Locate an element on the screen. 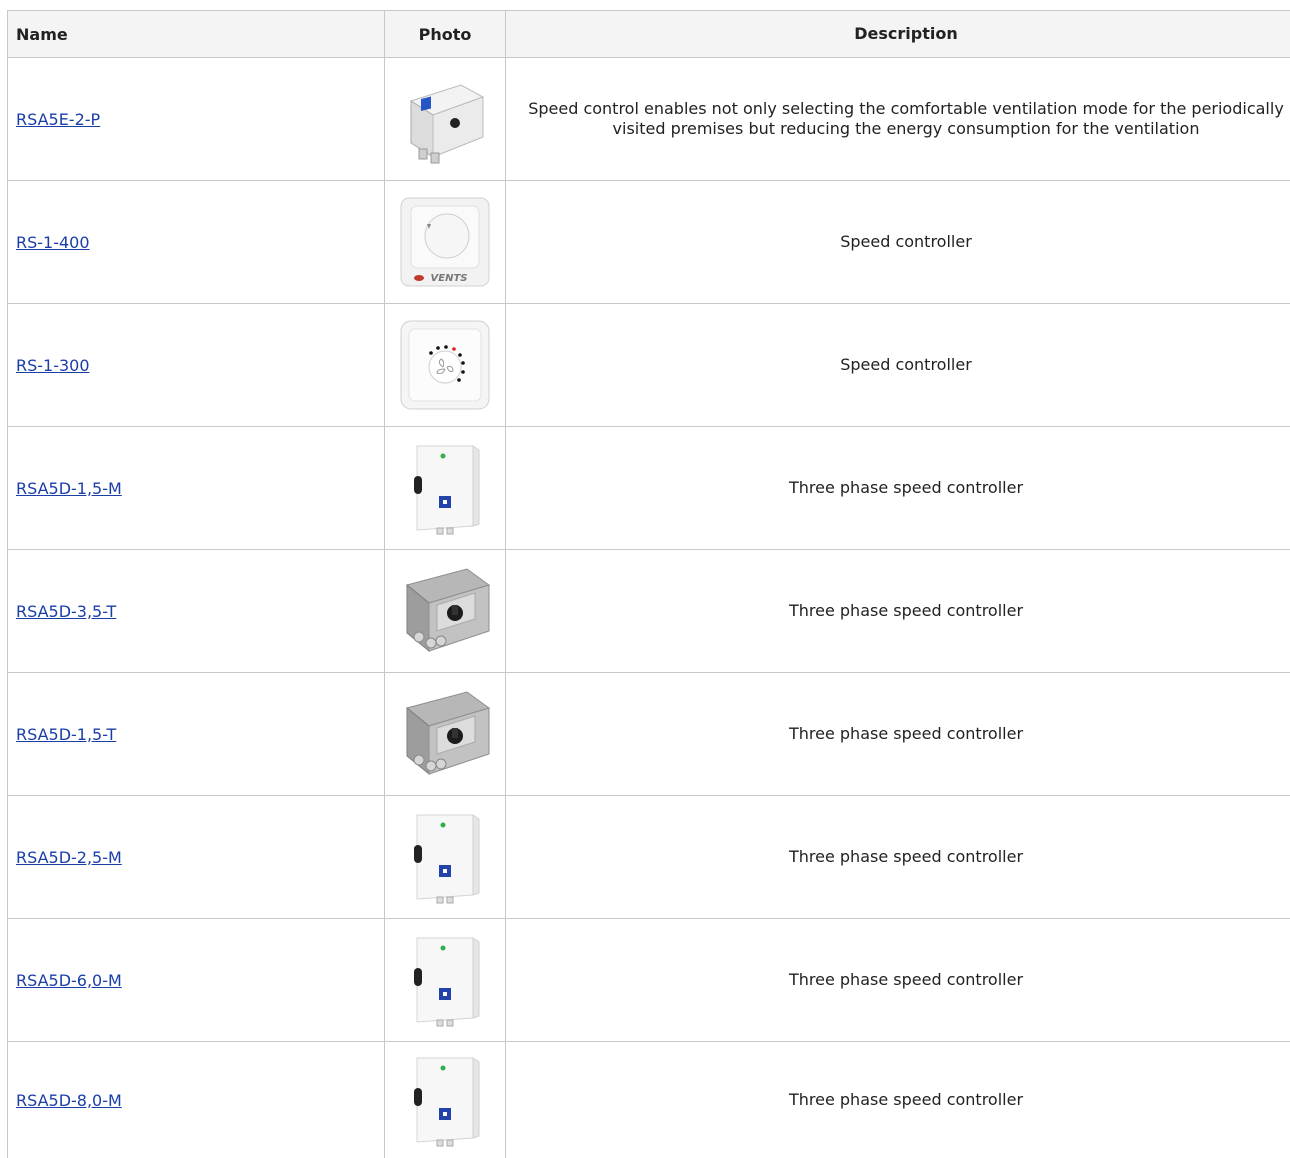 The width and height of the screenshot is (1290, 1158). surface-box-with-switch-icon is located at coordinates (445, 118).